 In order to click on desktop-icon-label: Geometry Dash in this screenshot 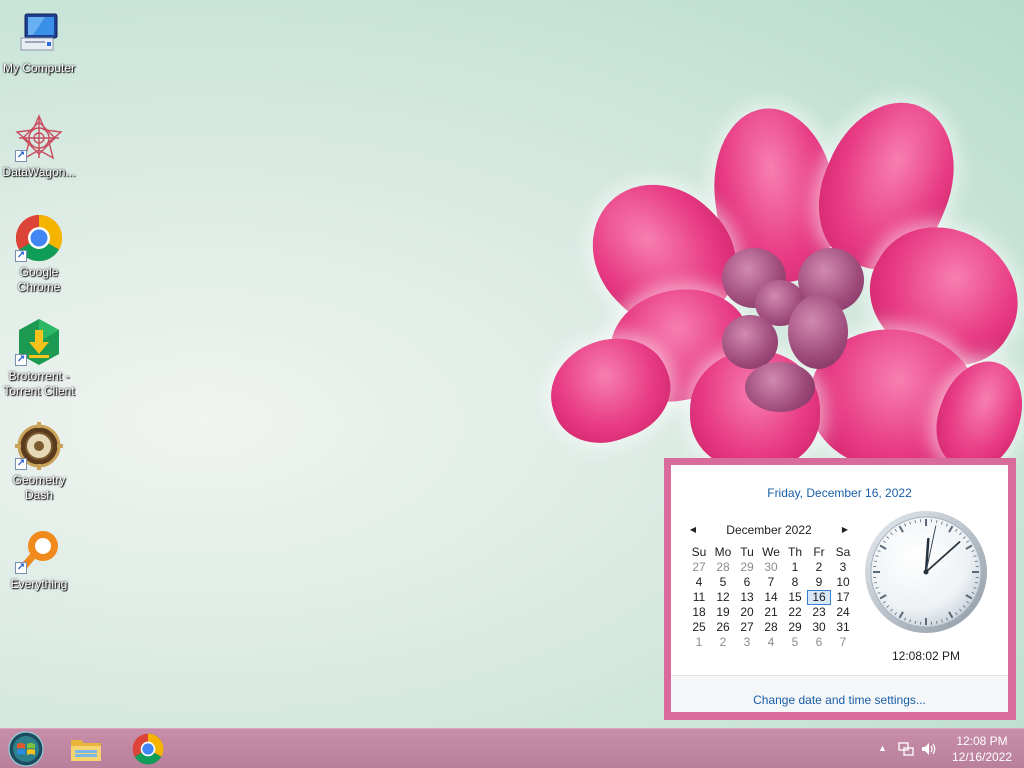, I will do `click(39, 487)`.